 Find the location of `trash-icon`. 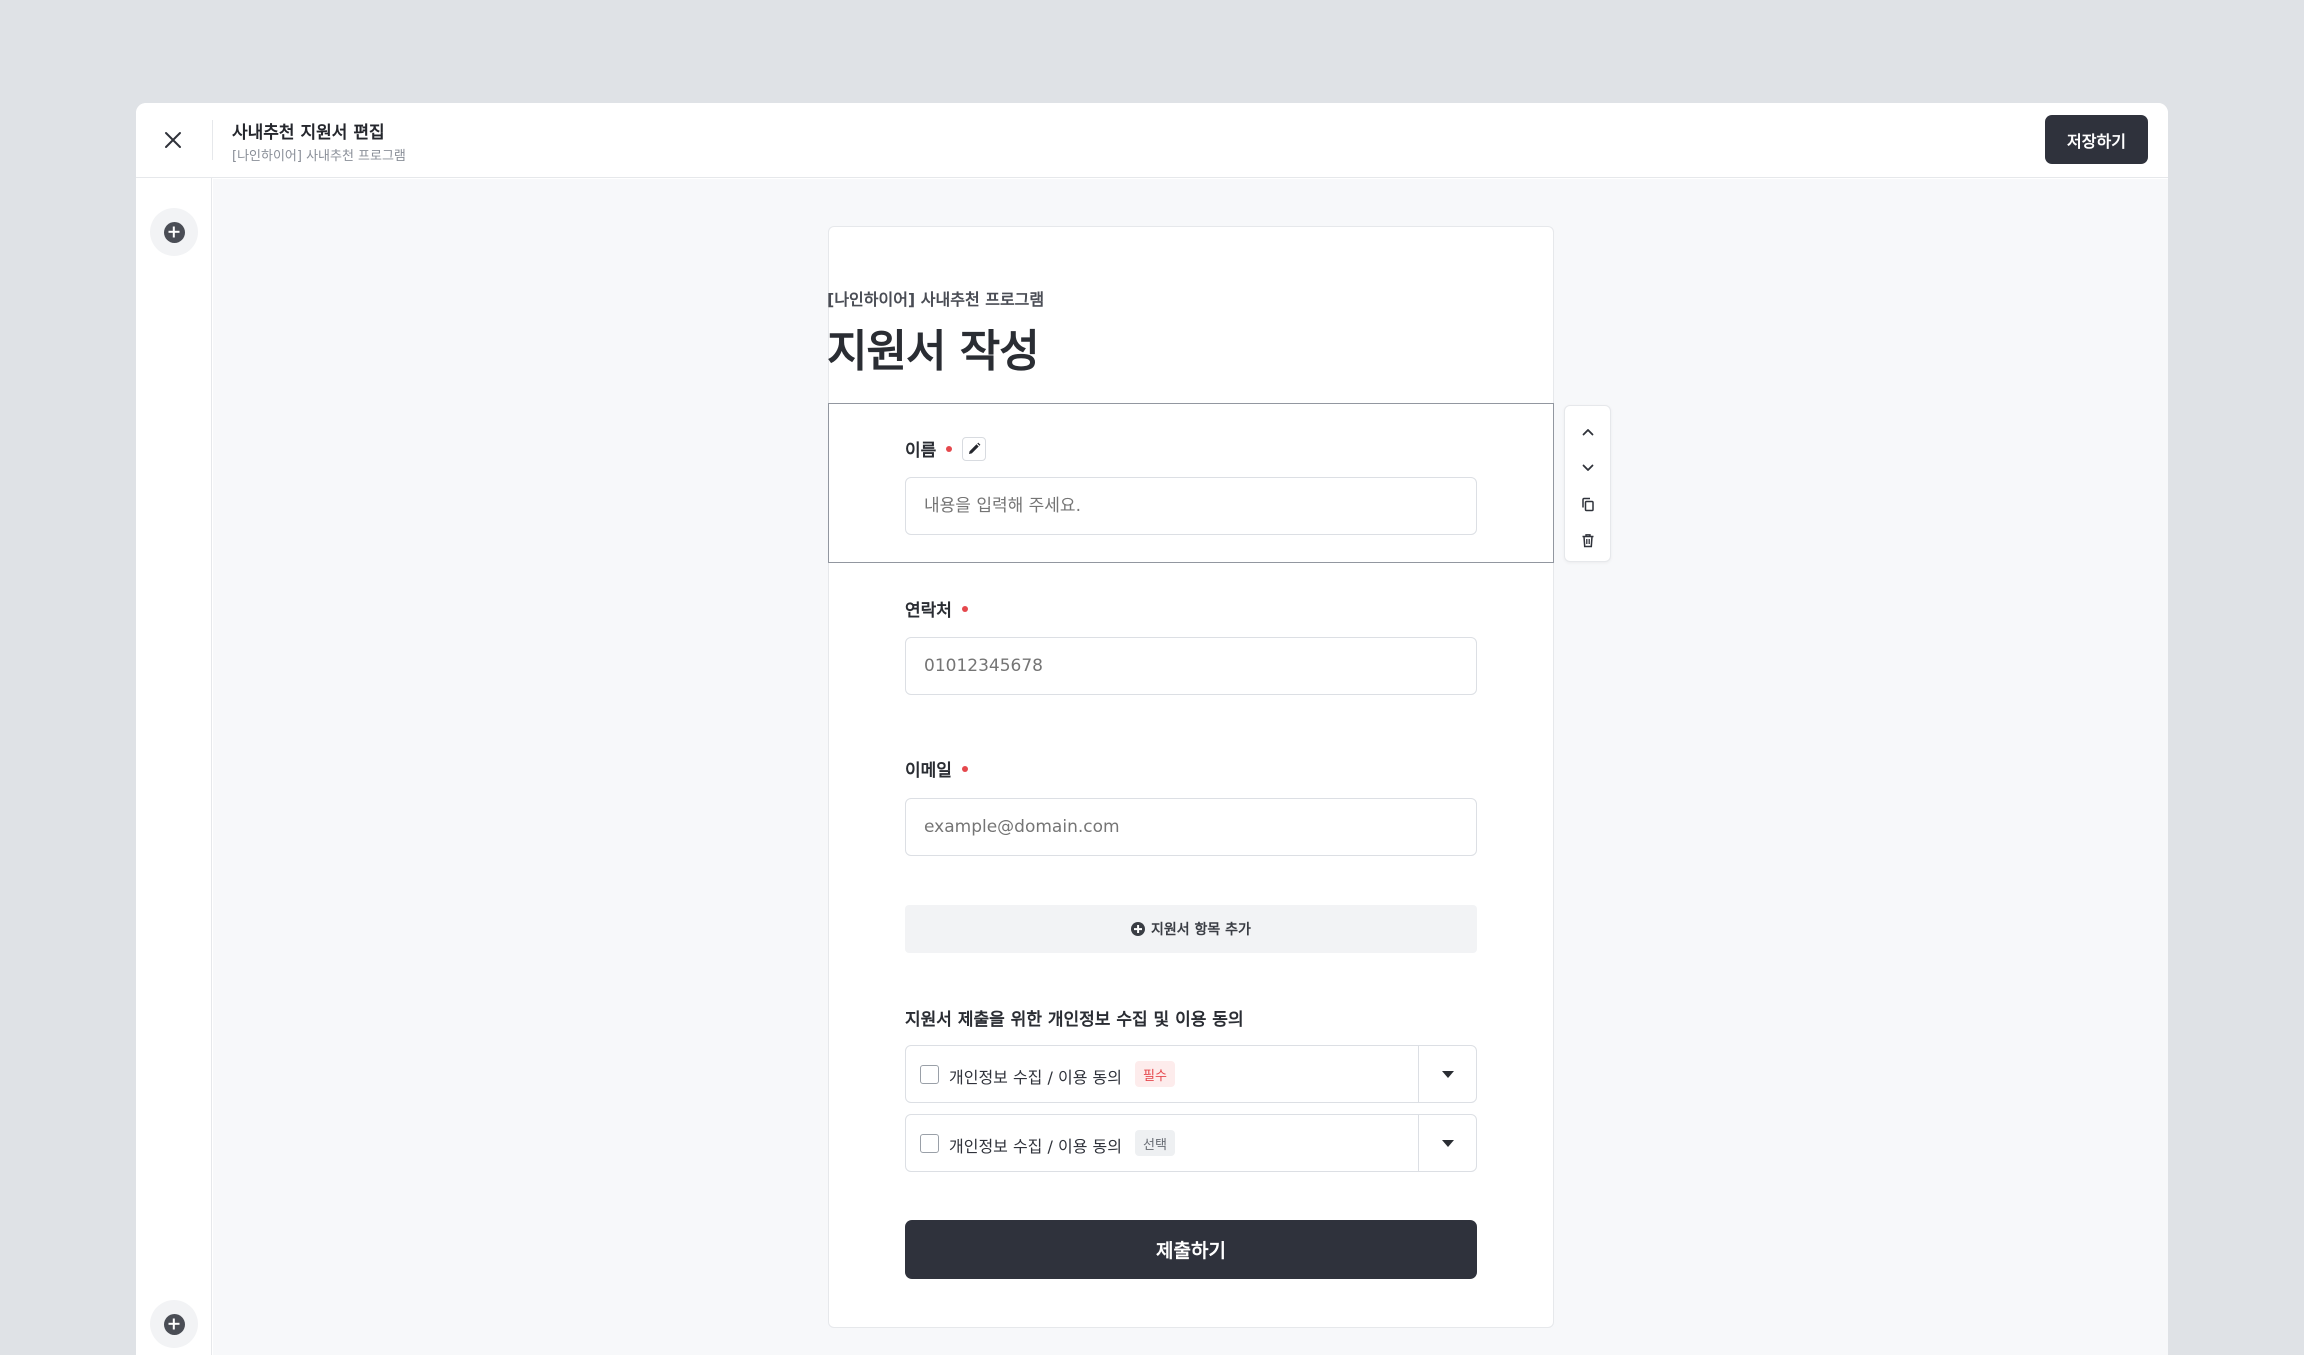

trash-icon is located at coordinates (1587, 540).